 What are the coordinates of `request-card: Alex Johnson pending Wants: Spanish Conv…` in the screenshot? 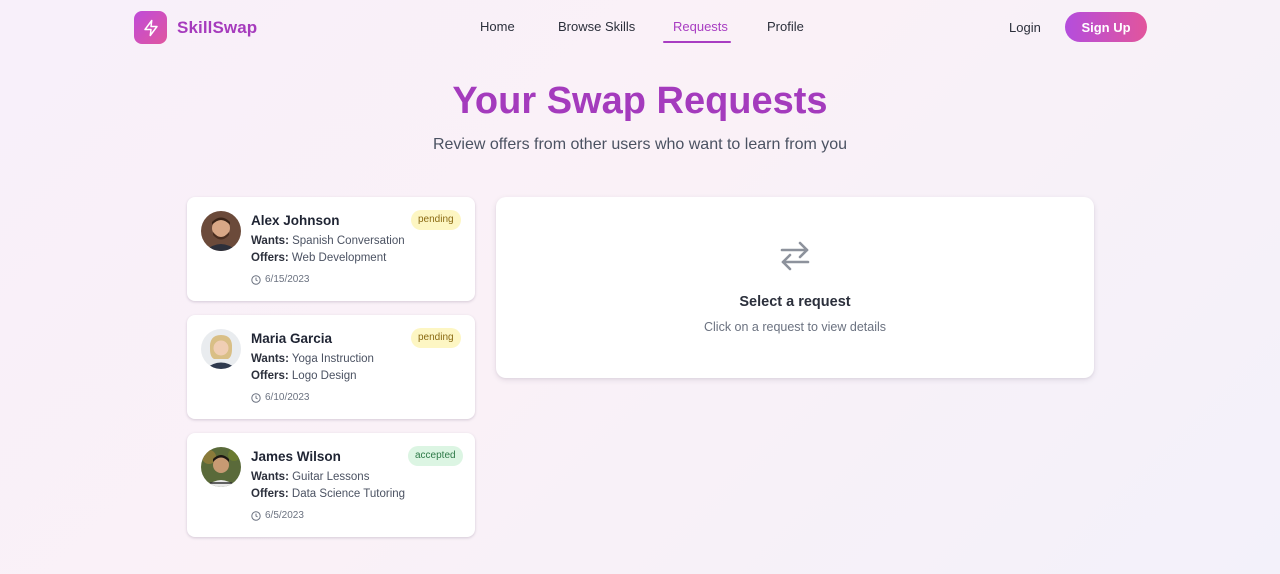 It's located at (331, 249).